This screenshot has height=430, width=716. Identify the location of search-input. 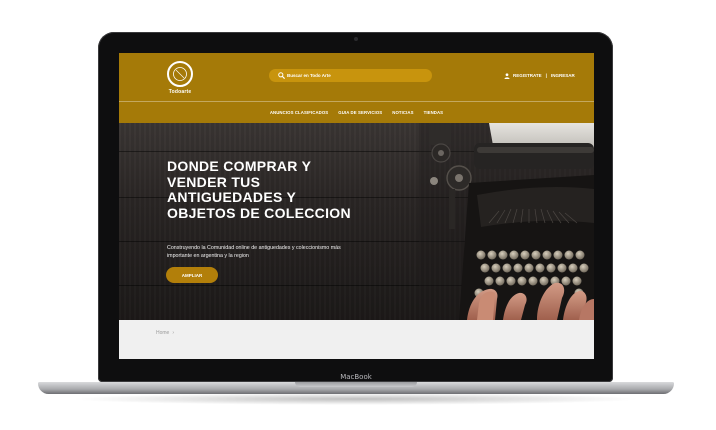
(357, 75).